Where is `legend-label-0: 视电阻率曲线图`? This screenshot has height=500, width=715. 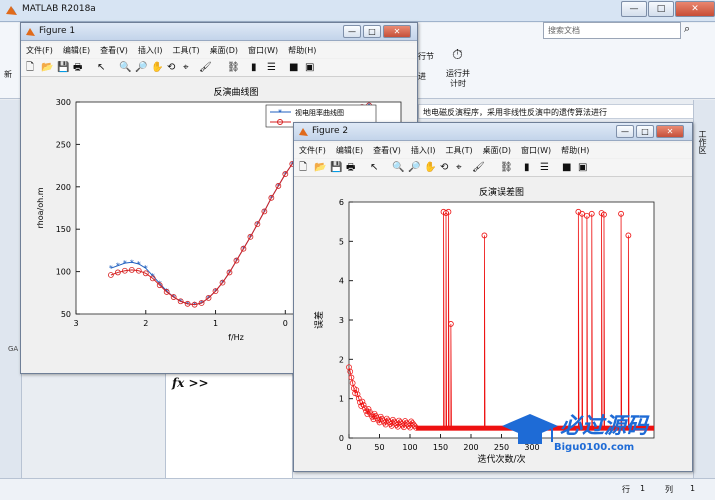 legend-label-0: 视电阻率曲线图 is located at coordinates (319, 112).